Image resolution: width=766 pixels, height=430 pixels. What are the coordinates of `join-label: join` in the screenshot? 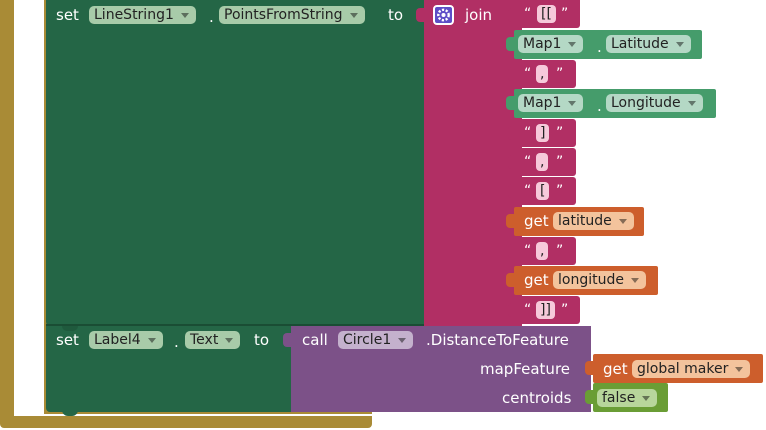 It's located at (479, 15).